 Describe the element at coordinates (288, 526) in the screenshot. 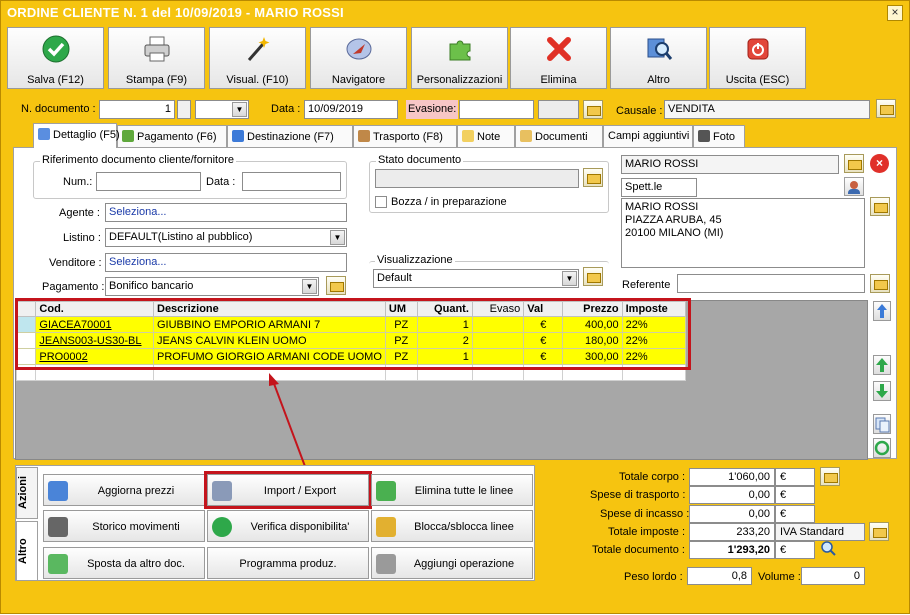

I see `check-availability-button: Verifica disponibilita'` at that location.